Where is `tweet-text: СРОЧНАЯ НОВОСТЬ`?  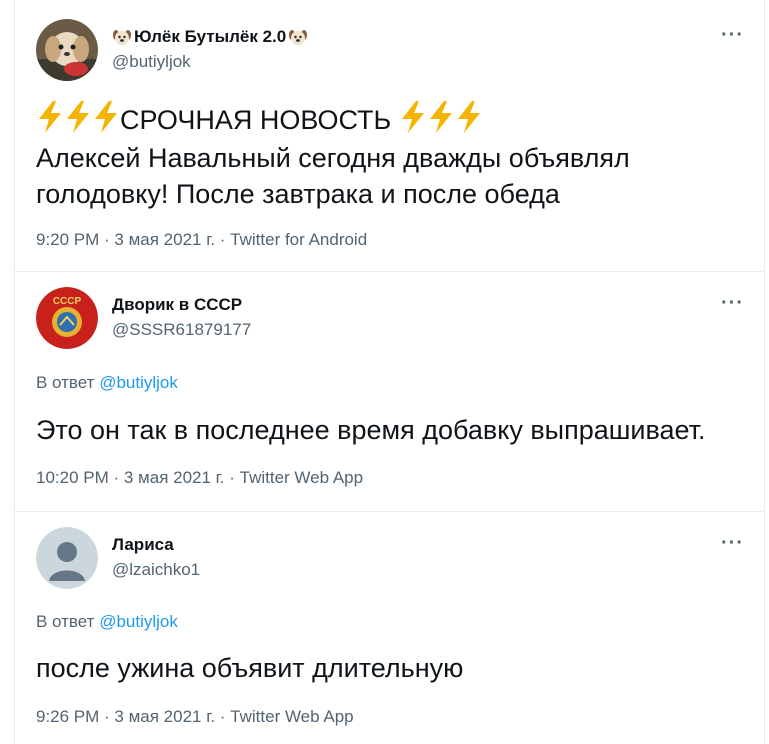
tweet-text: СРОЧНАЯ НОВОСТЬ is located at coordinates (259, 119).